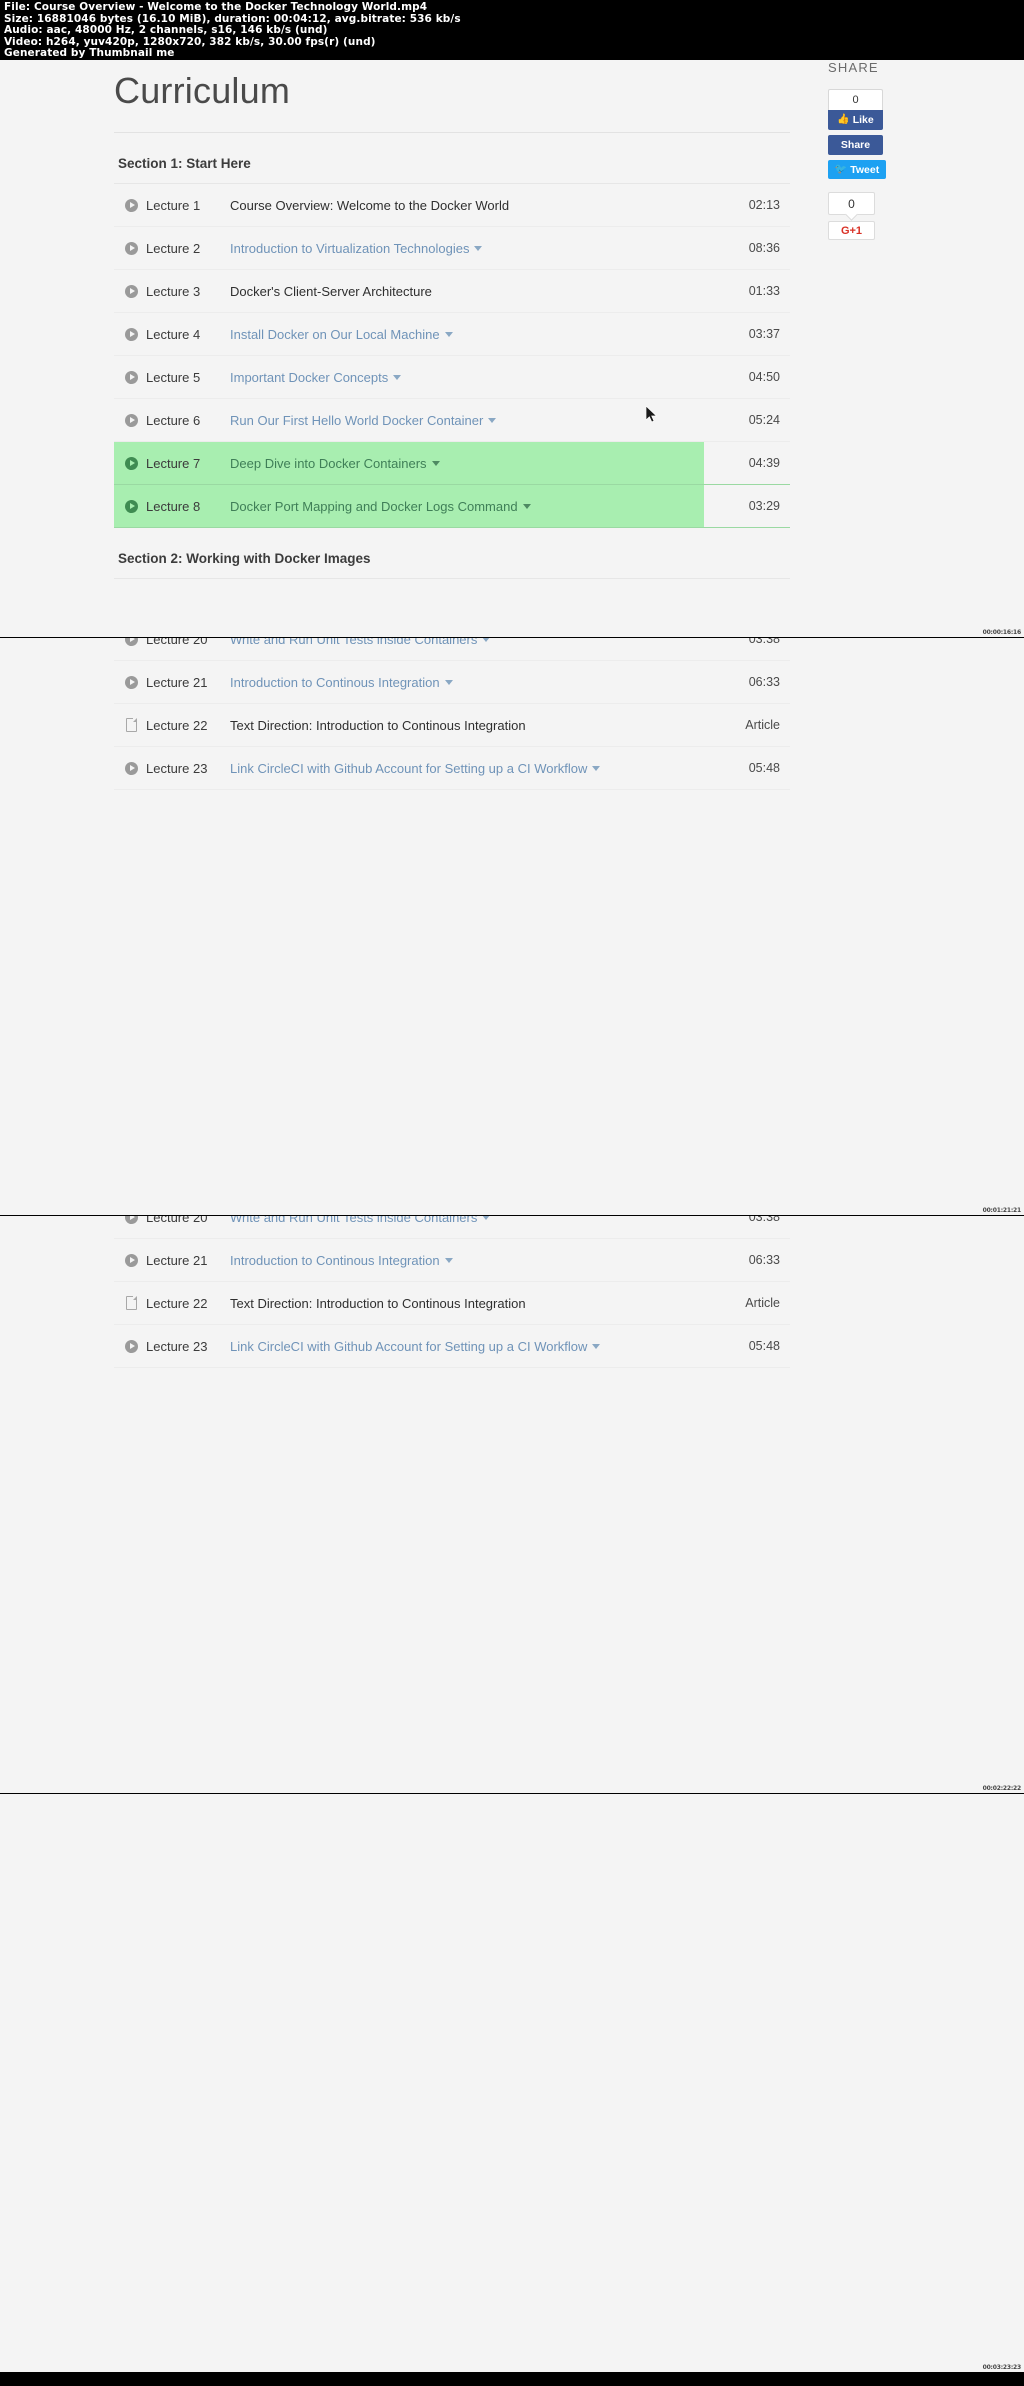 The image size is (1024, 2386). What do you see at coordinates (888, 216) in the screenshot?
I see `google-plus-wrapper: 0 G+1` at bounding box center [888, 216].